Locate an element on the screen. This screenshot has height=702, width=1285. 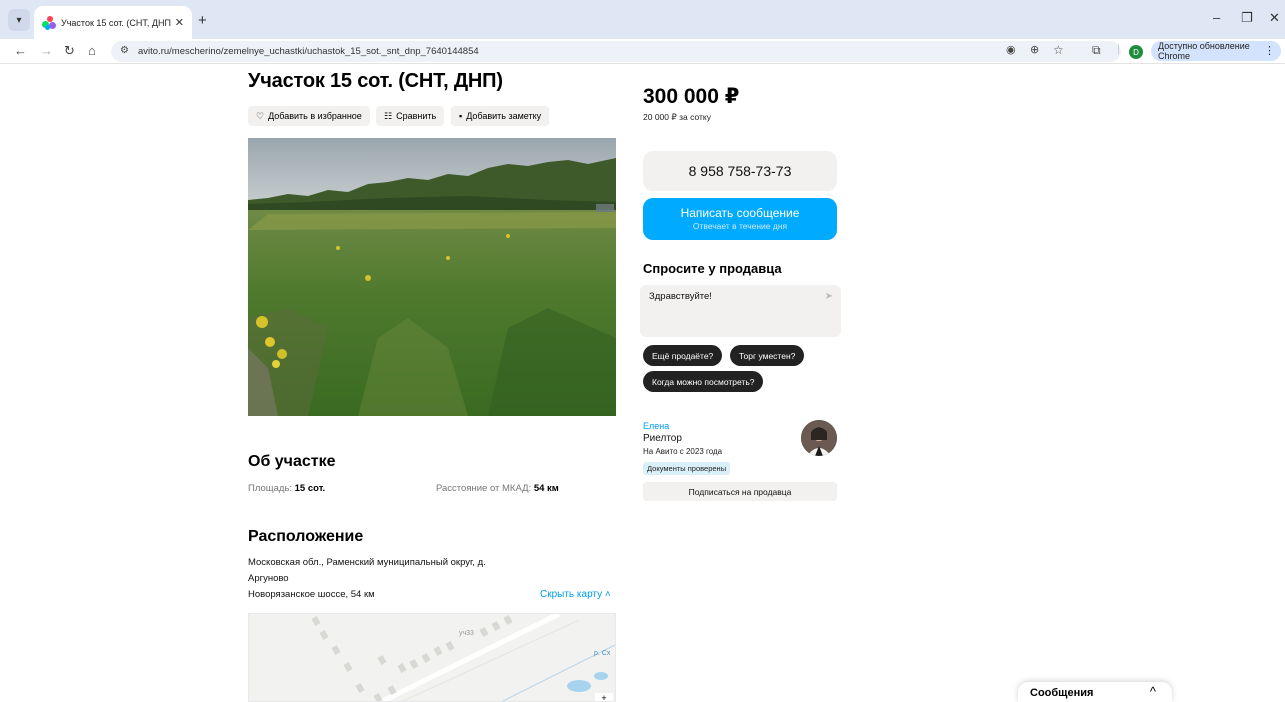
add-note-button: ▪ Добавить заметку is located at coordinates (500, 116).